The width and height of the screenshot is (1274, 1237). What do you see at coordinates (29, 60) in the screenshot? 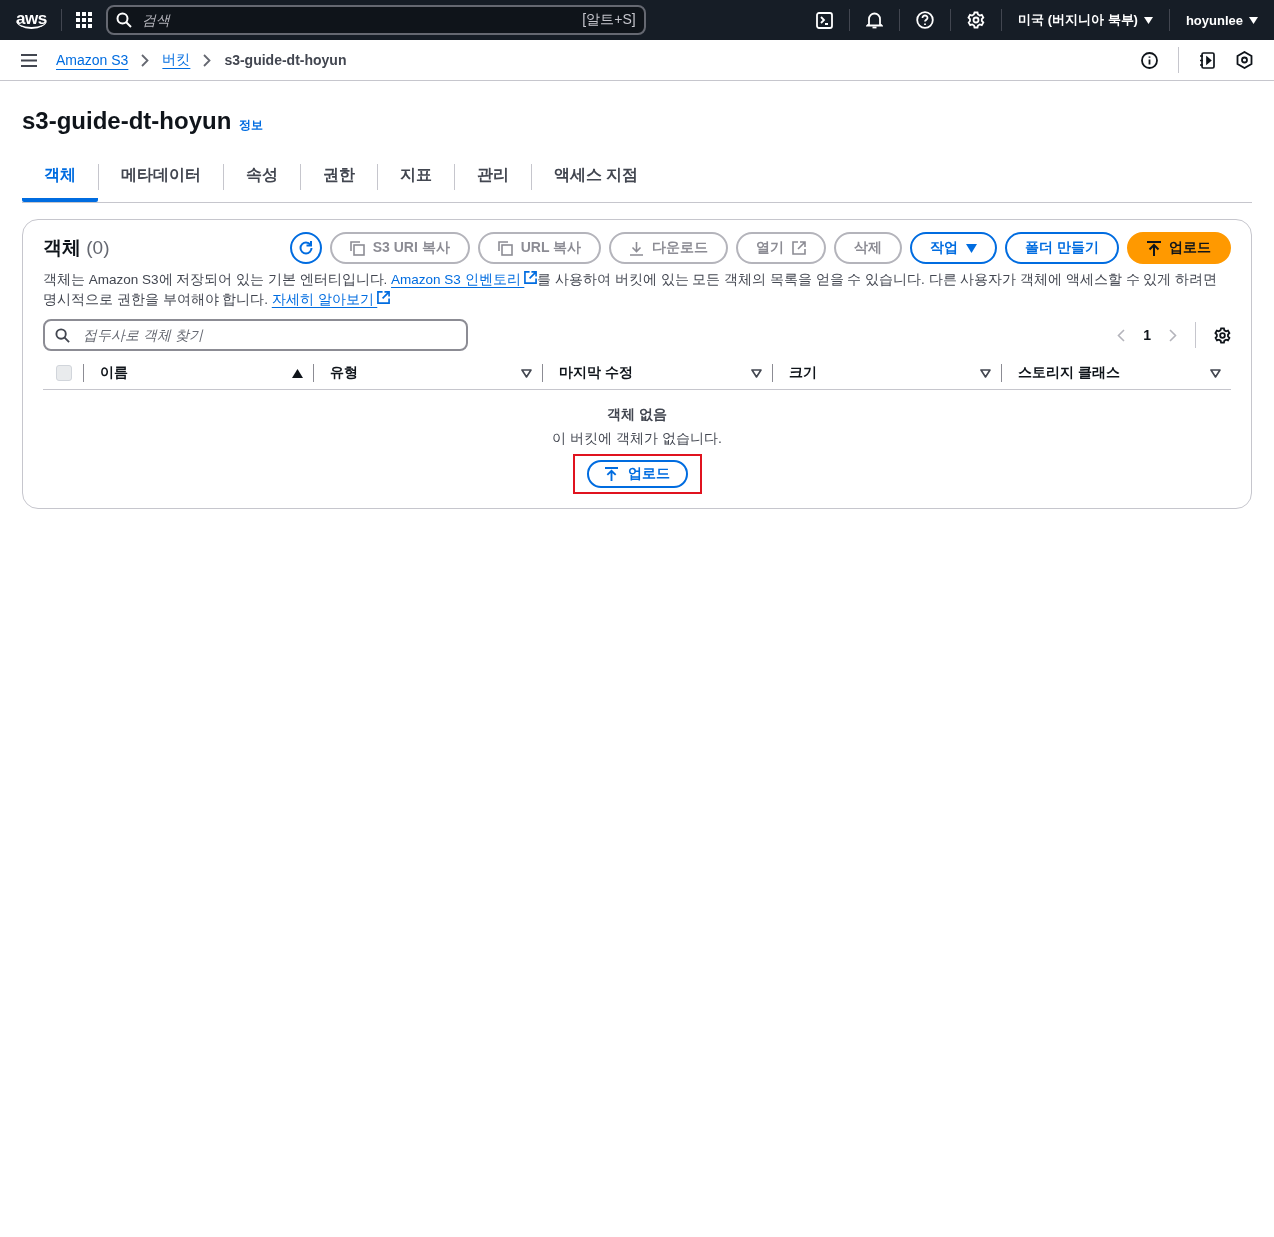
I see `menu-icon` at bounding box center [29, 60].